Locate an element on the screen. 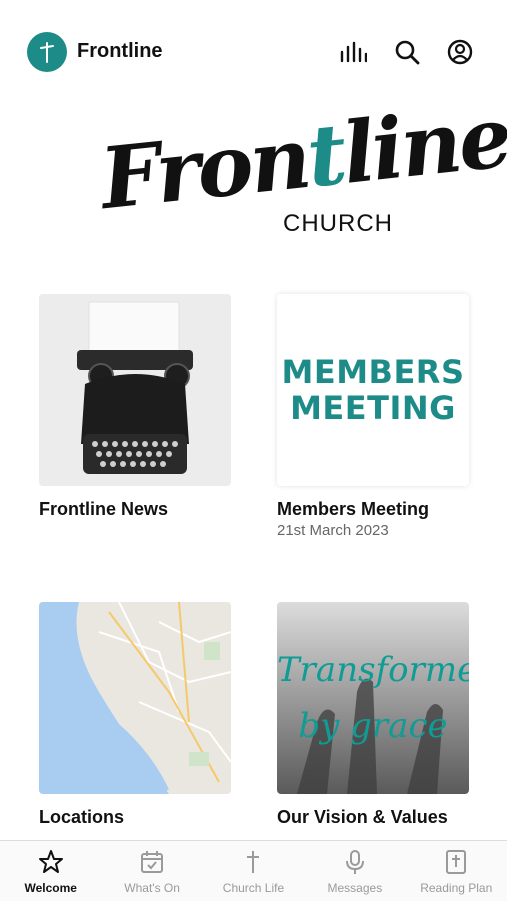 This screenshot has height=901, width=507. map-image is located at coordinates (135, 698).